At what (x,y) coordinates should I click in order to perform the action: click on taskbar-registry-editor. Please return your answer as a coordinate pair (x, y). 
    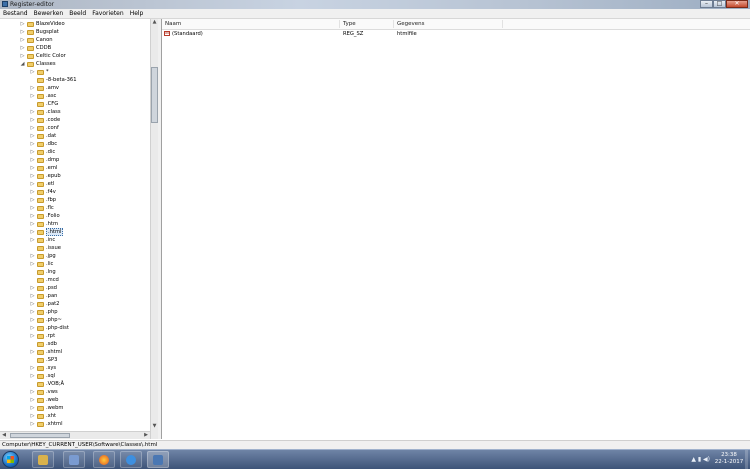
    Looking at the image, I should click on (158, 459).